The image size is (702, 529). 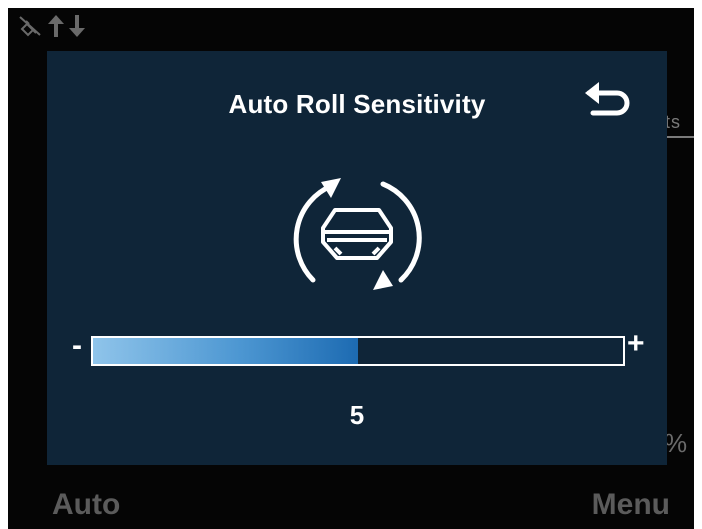 What do you see at coordinates (357, 234) in the screenshot?
I see `boat-roll-icon` at bounding box center [357, 234].